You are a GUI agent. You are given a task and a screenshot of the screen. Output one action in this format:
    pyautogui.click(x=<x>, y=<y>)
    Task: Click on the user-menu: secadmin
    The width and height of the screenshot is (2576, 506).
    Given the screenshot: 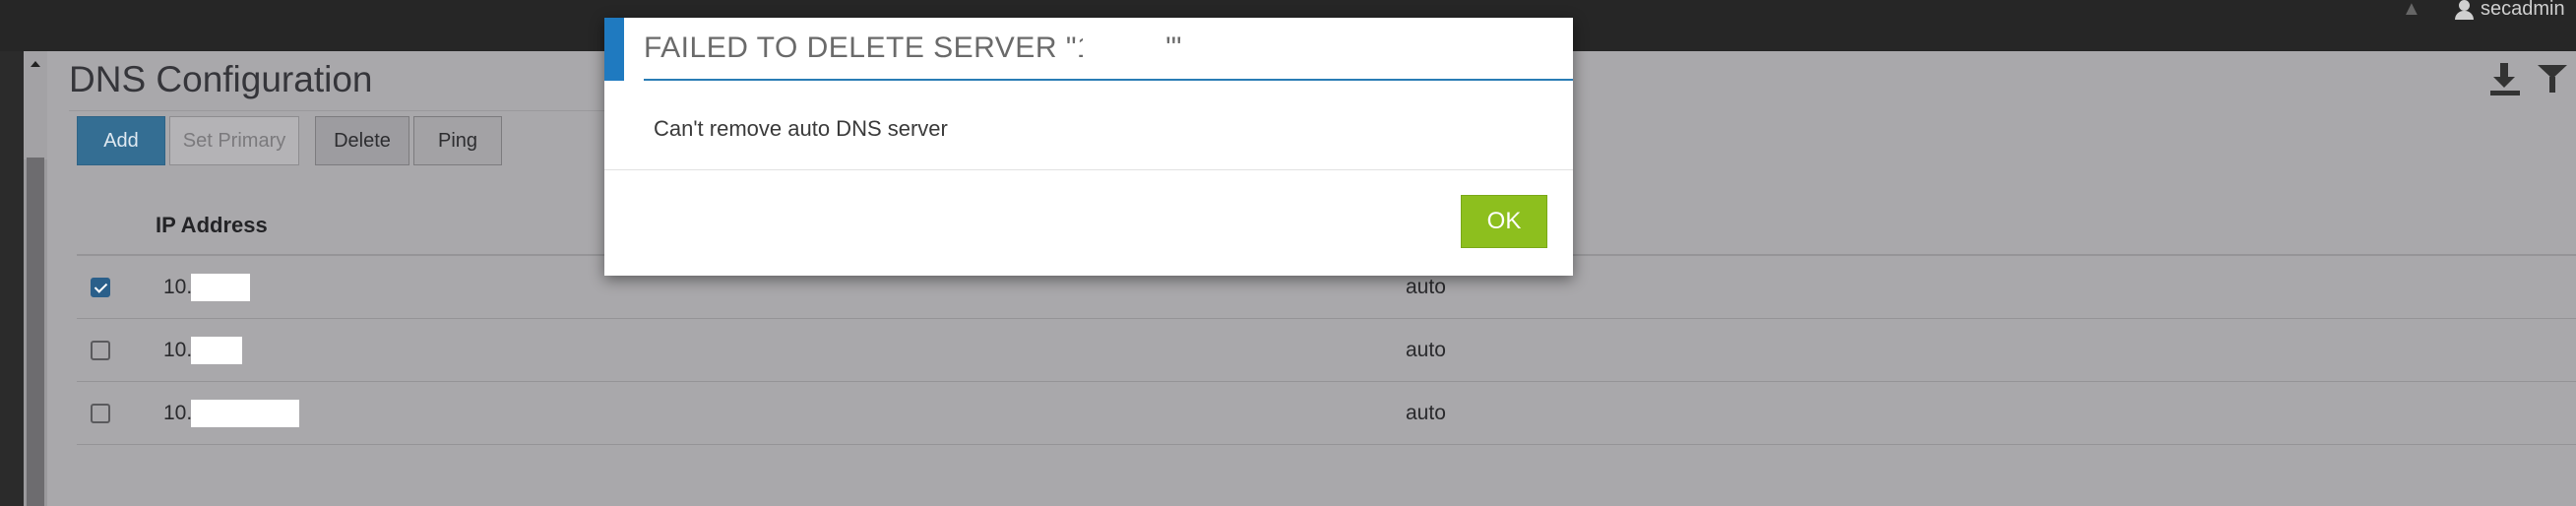 What is the action you would take?
    pyautogui.click(x=2509, y=10)
    